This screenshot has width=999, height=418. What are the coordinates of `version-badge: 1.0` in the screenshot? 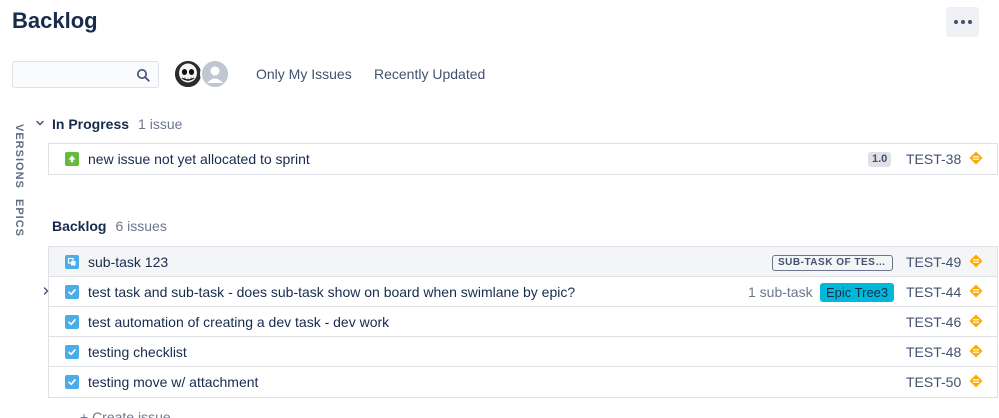 It's located at (880, 159).